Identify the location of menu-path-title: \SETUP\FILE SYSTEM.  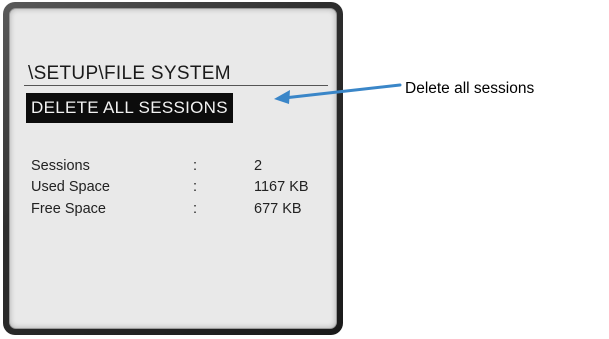
(129, 73).